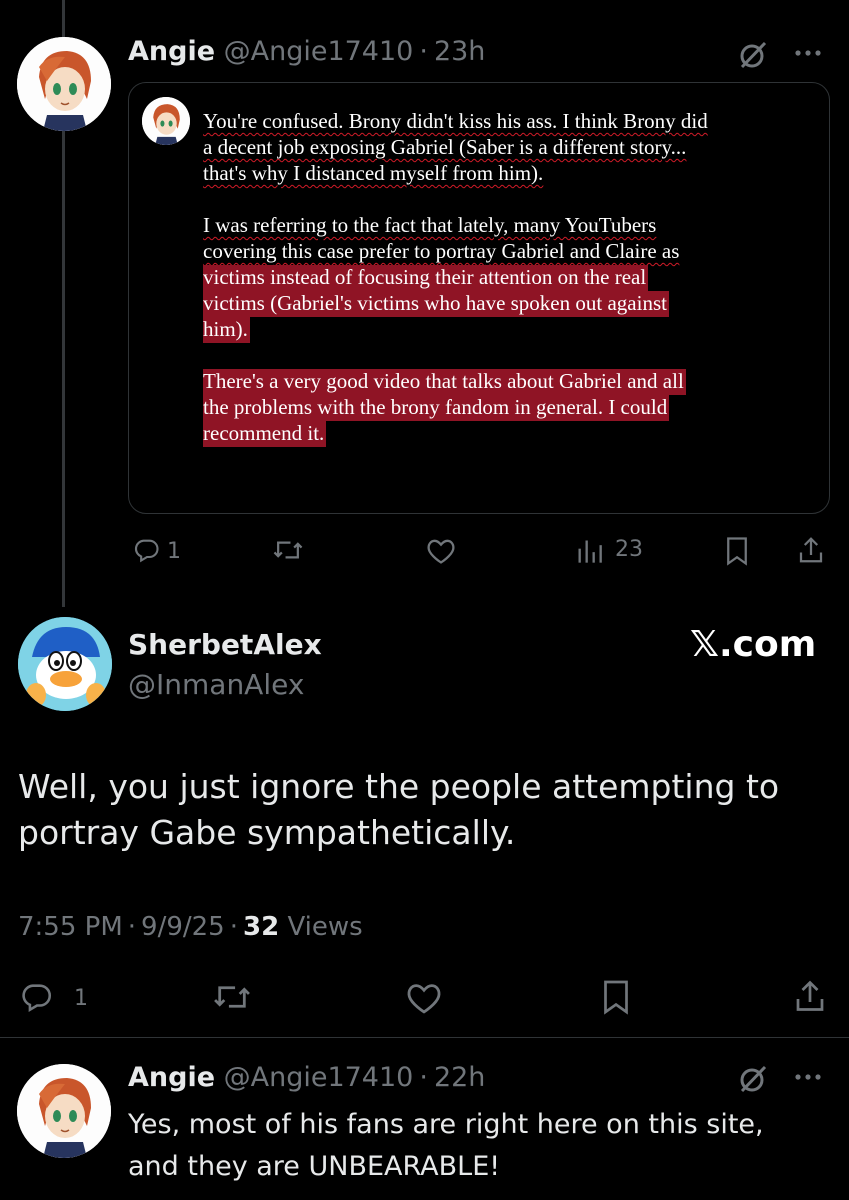 Image resolution: width=849 pixels, height=1200 pixels. Describe the element at coordinates (373, 173) in the screenshot. I see `quote-line-text: that's why I distanced myself from him).` at that location.